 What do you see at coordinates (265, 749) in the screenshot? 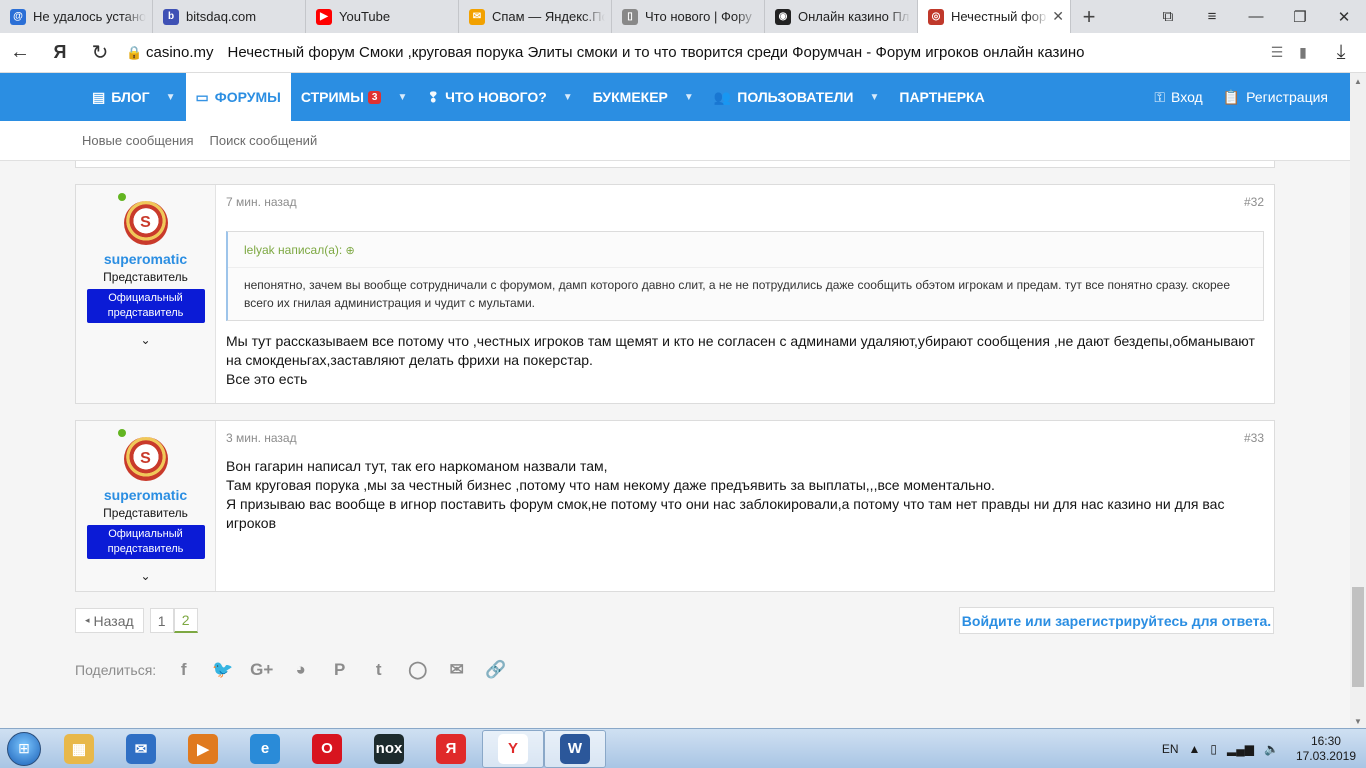
I see `taskbar-app: e` at bounding box center [265, 749].